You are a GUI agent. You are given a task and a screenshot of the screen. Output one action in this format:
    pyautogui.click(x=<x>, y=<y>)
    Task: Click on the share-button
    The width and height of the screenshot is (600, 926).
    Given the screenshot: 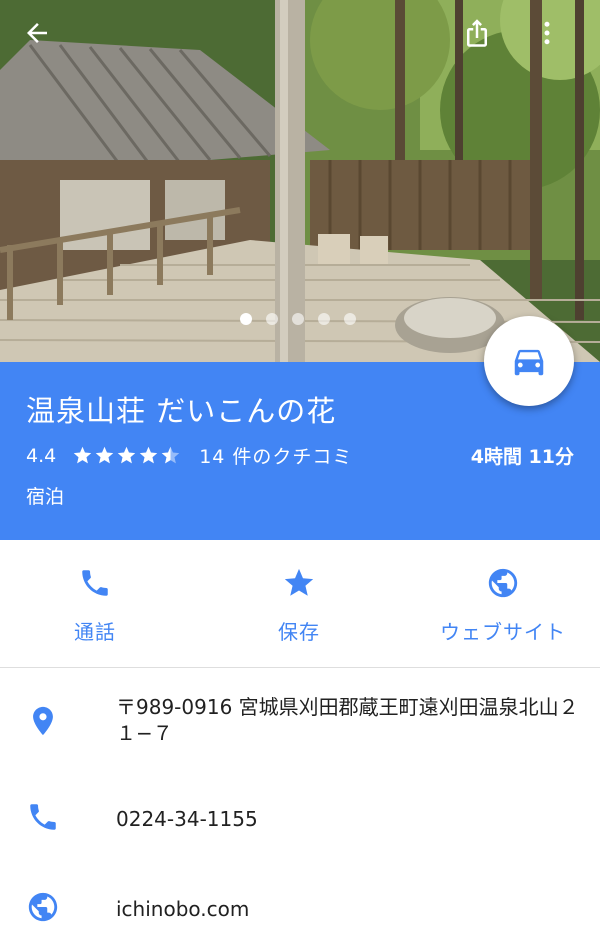 What is the action you would take?
    pyautogui.click(x=484, y=40)
    